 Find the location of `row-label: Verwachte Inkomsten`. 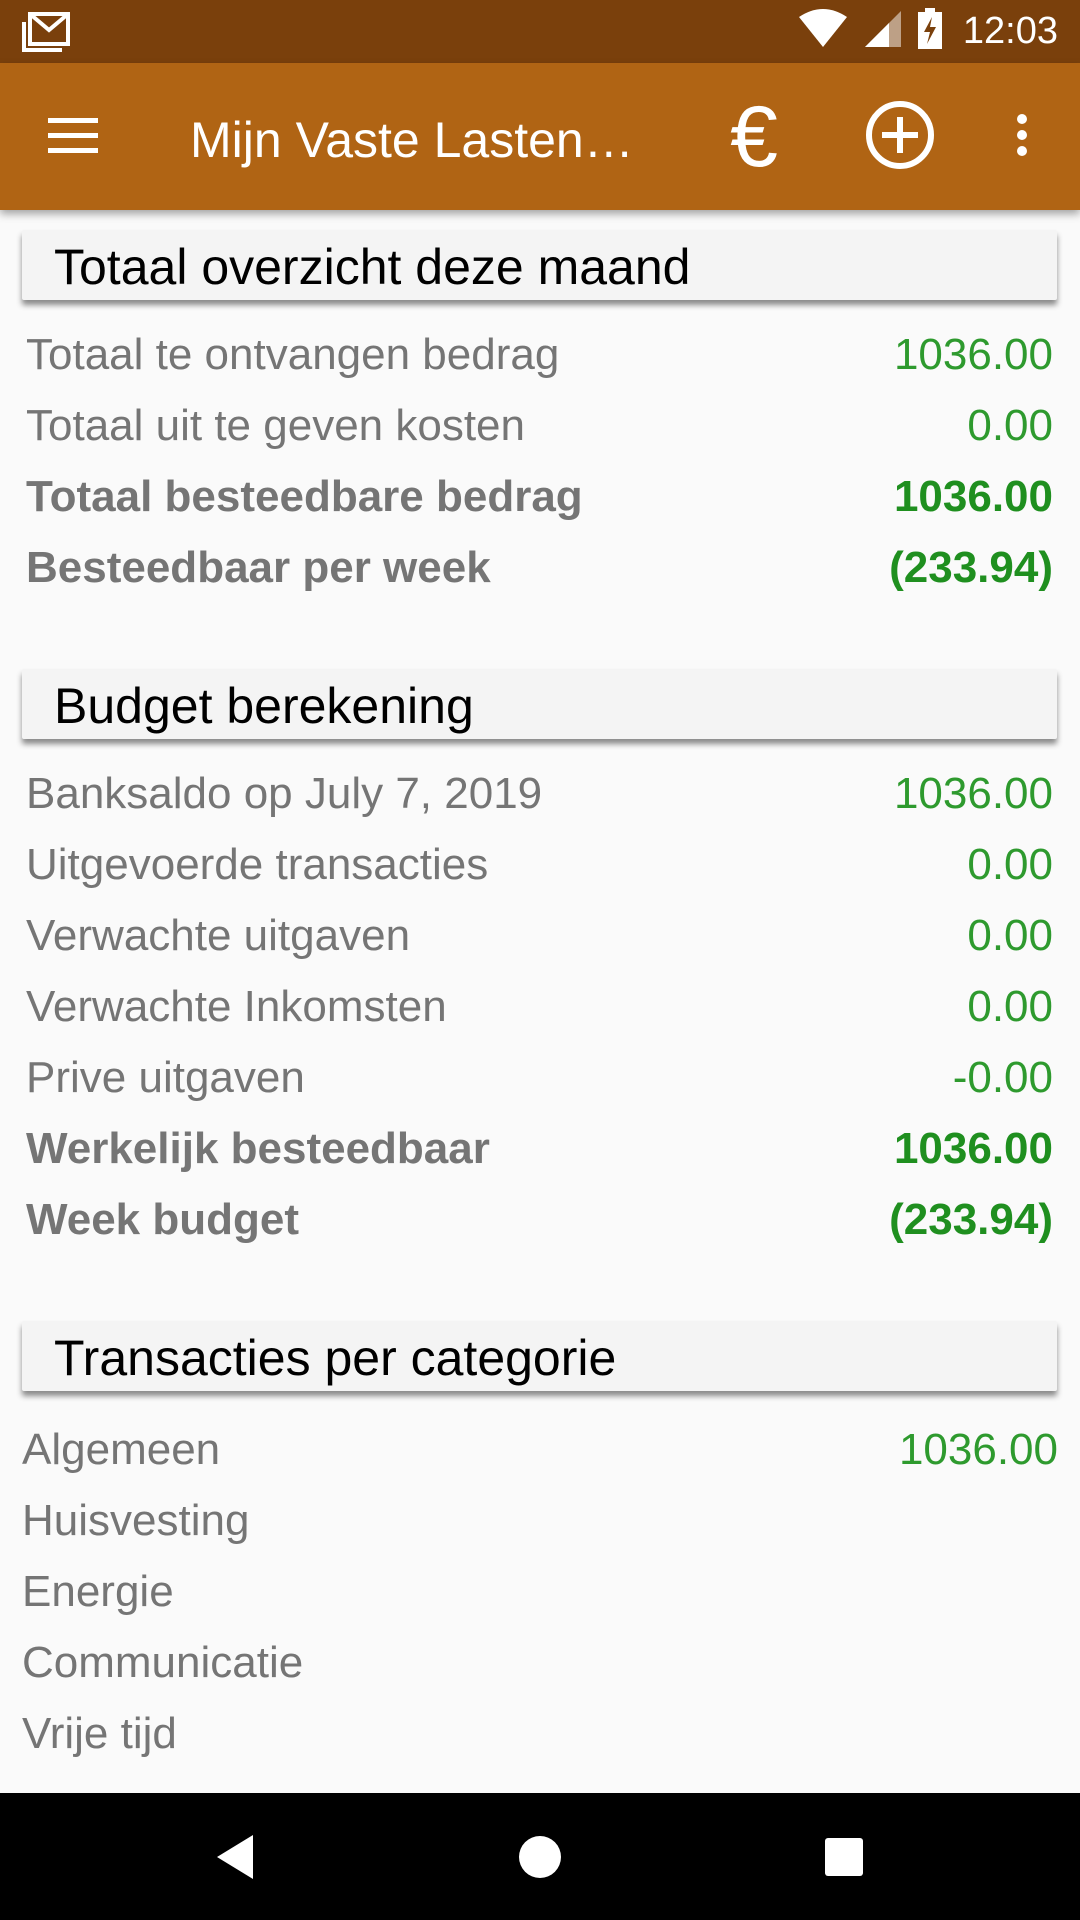

row-label: Verwachte Inkomsten is located at coordinates (236, 1006).